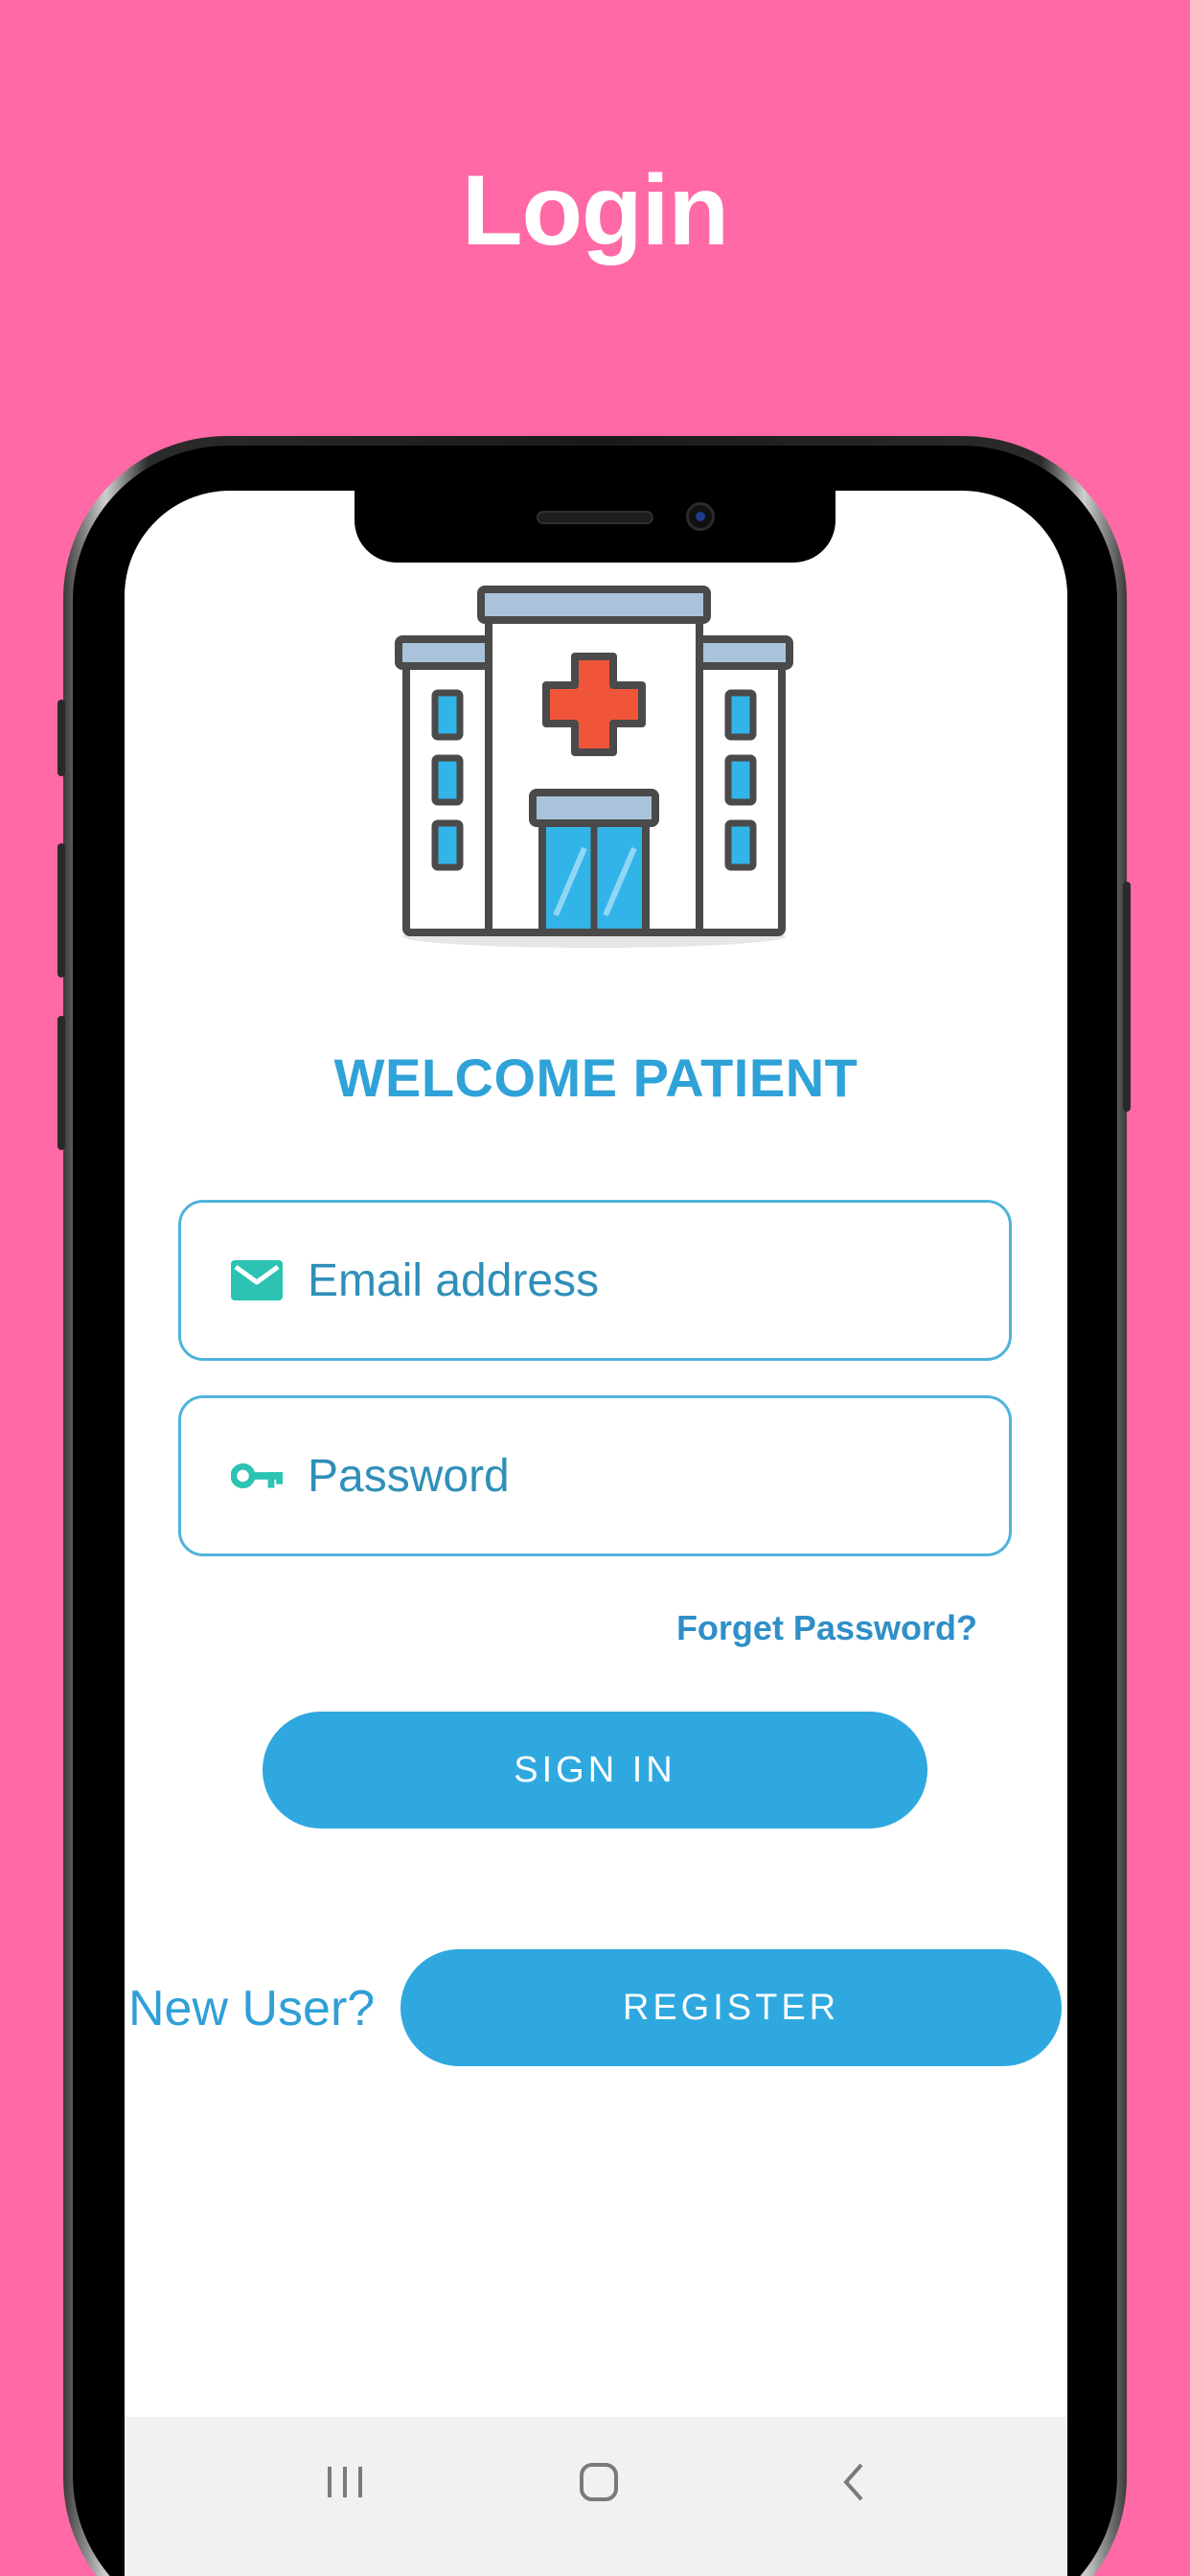  What do you see at coordinates (595, 527) in the screenshot?
I see `phone-notch` at bounding box center [595, 527].